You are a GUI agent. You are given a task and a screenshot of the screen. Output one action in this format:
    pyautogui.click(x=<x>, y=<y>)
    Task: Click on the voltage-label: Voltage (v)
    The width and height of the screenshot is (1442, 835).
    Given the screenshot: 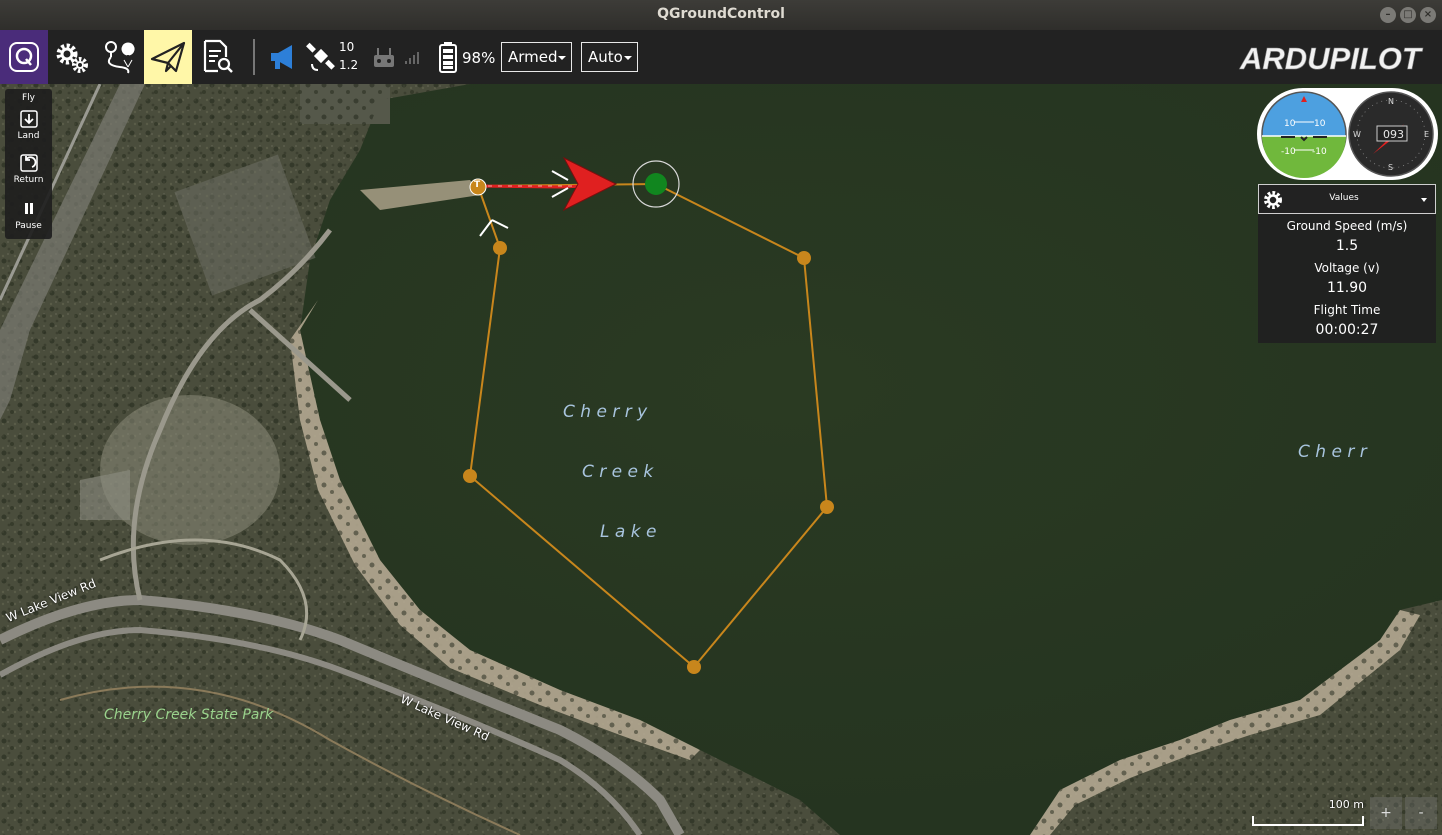 What is the action you would take?
    pyautogui.click(x=1347, y=268)
    